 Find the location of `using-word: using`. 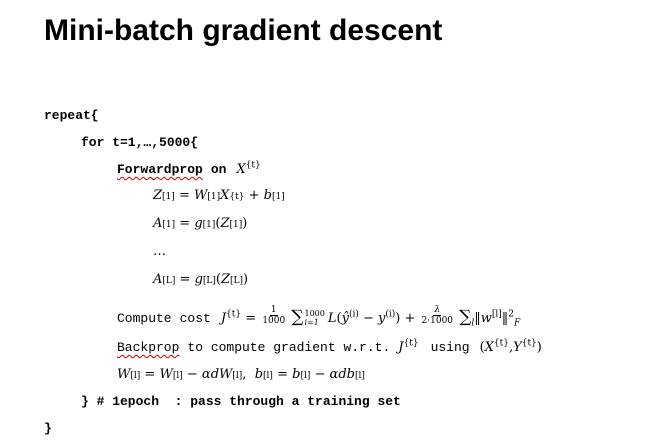

using-word: using is located at coordinates (450, 347).